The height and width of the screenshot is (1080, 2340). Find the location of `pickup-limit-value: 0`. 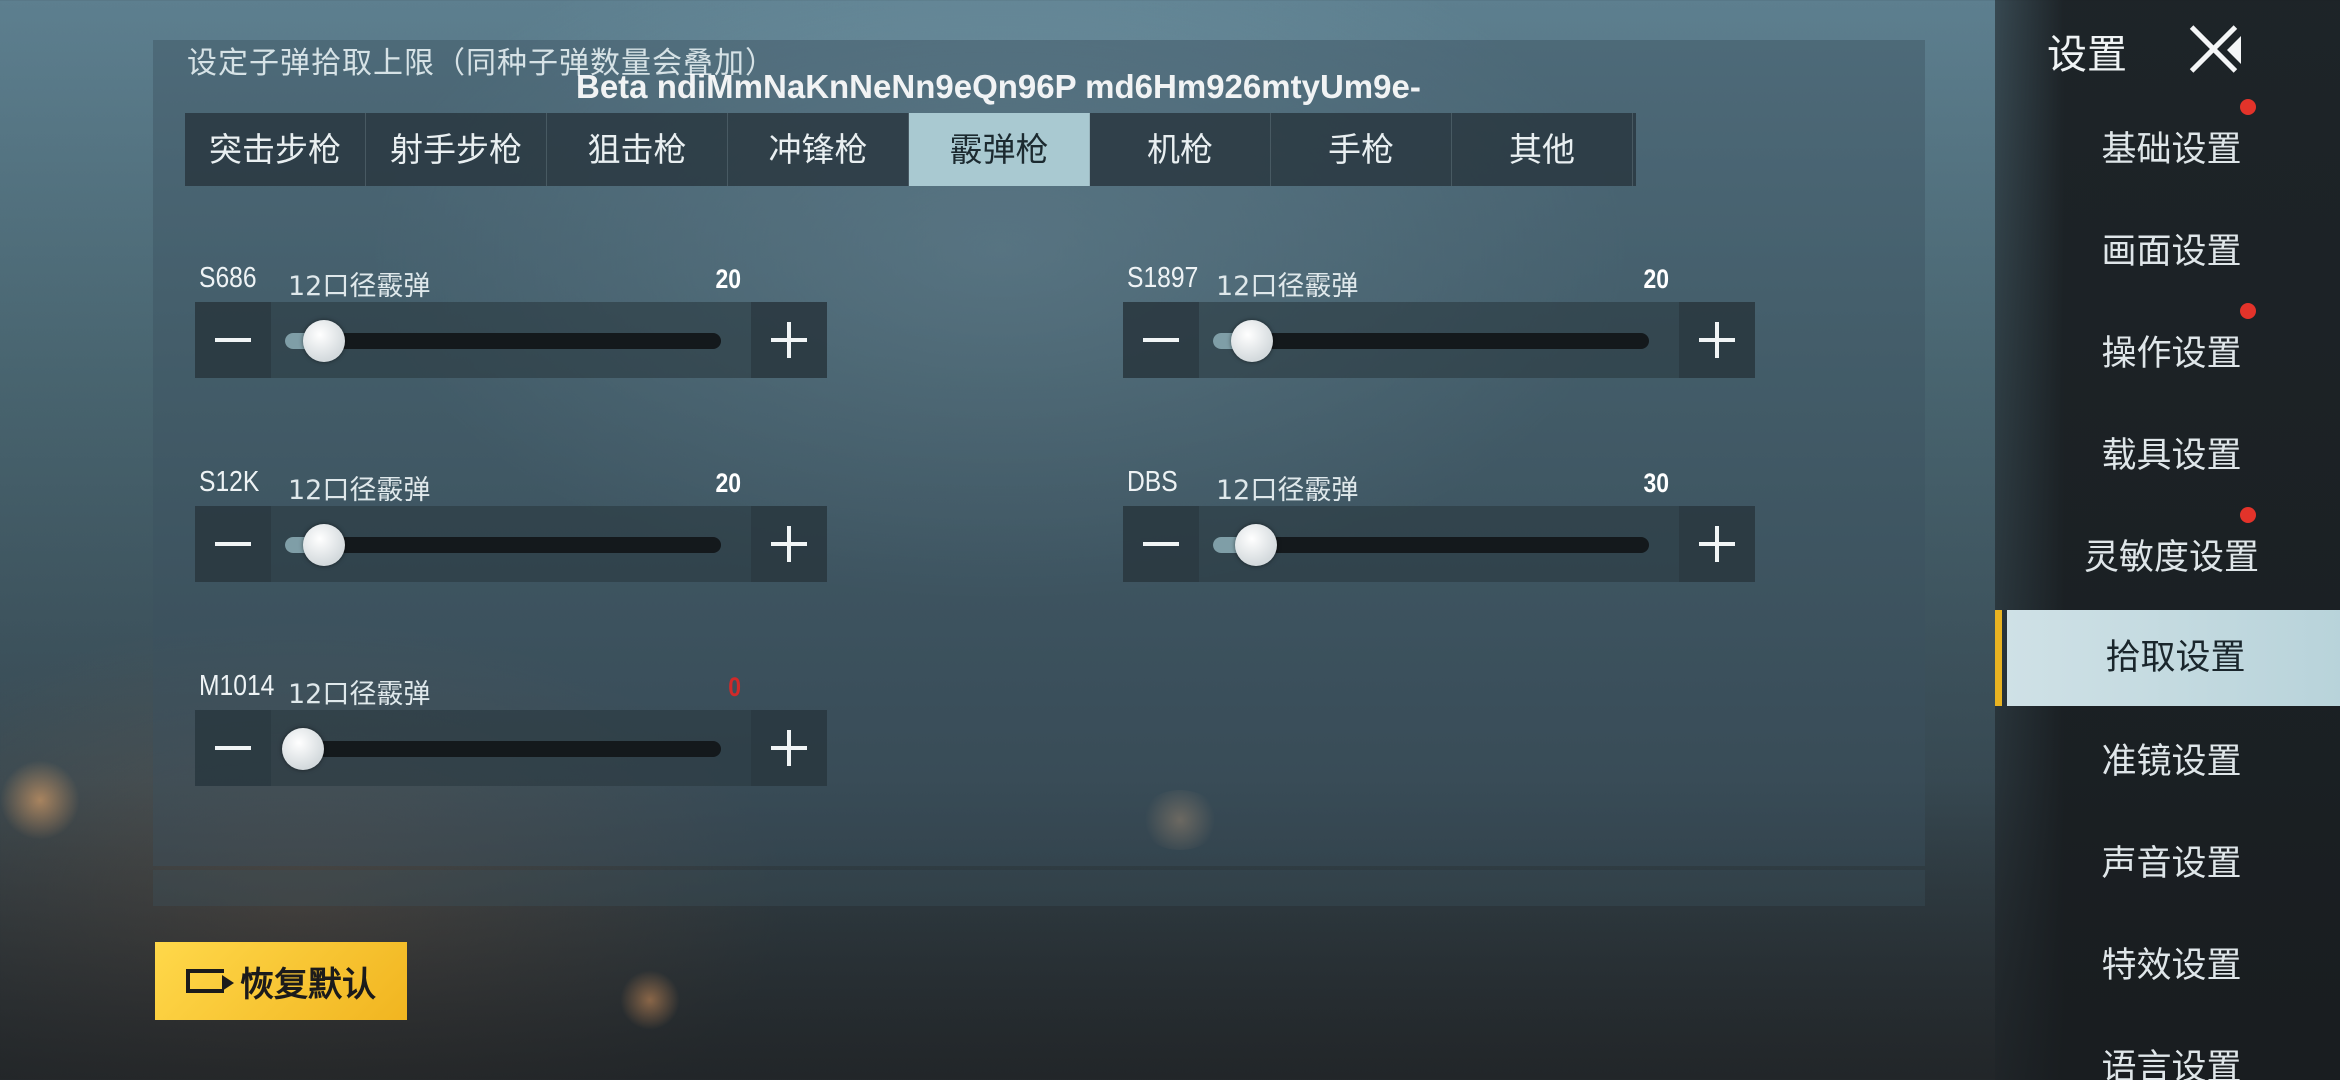

pickup-limit-value: 0 is located at coordinates (734, 687).